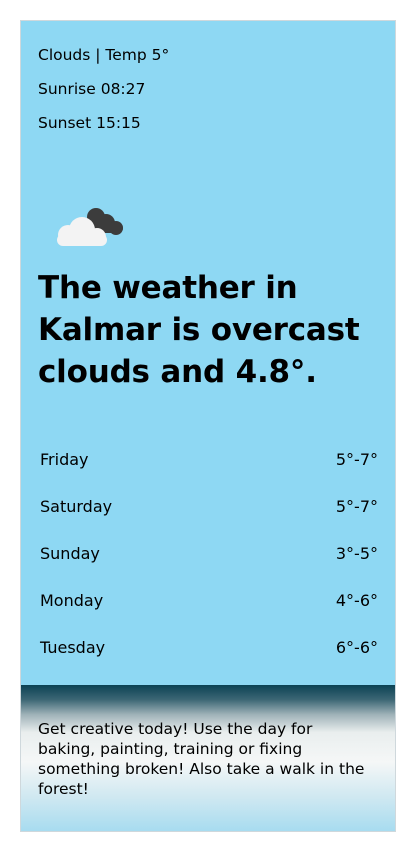 The image size is (415, 846). Describe the element at coordinates (90, 227) in the screenshot. I see `cloud-icon` at that location.